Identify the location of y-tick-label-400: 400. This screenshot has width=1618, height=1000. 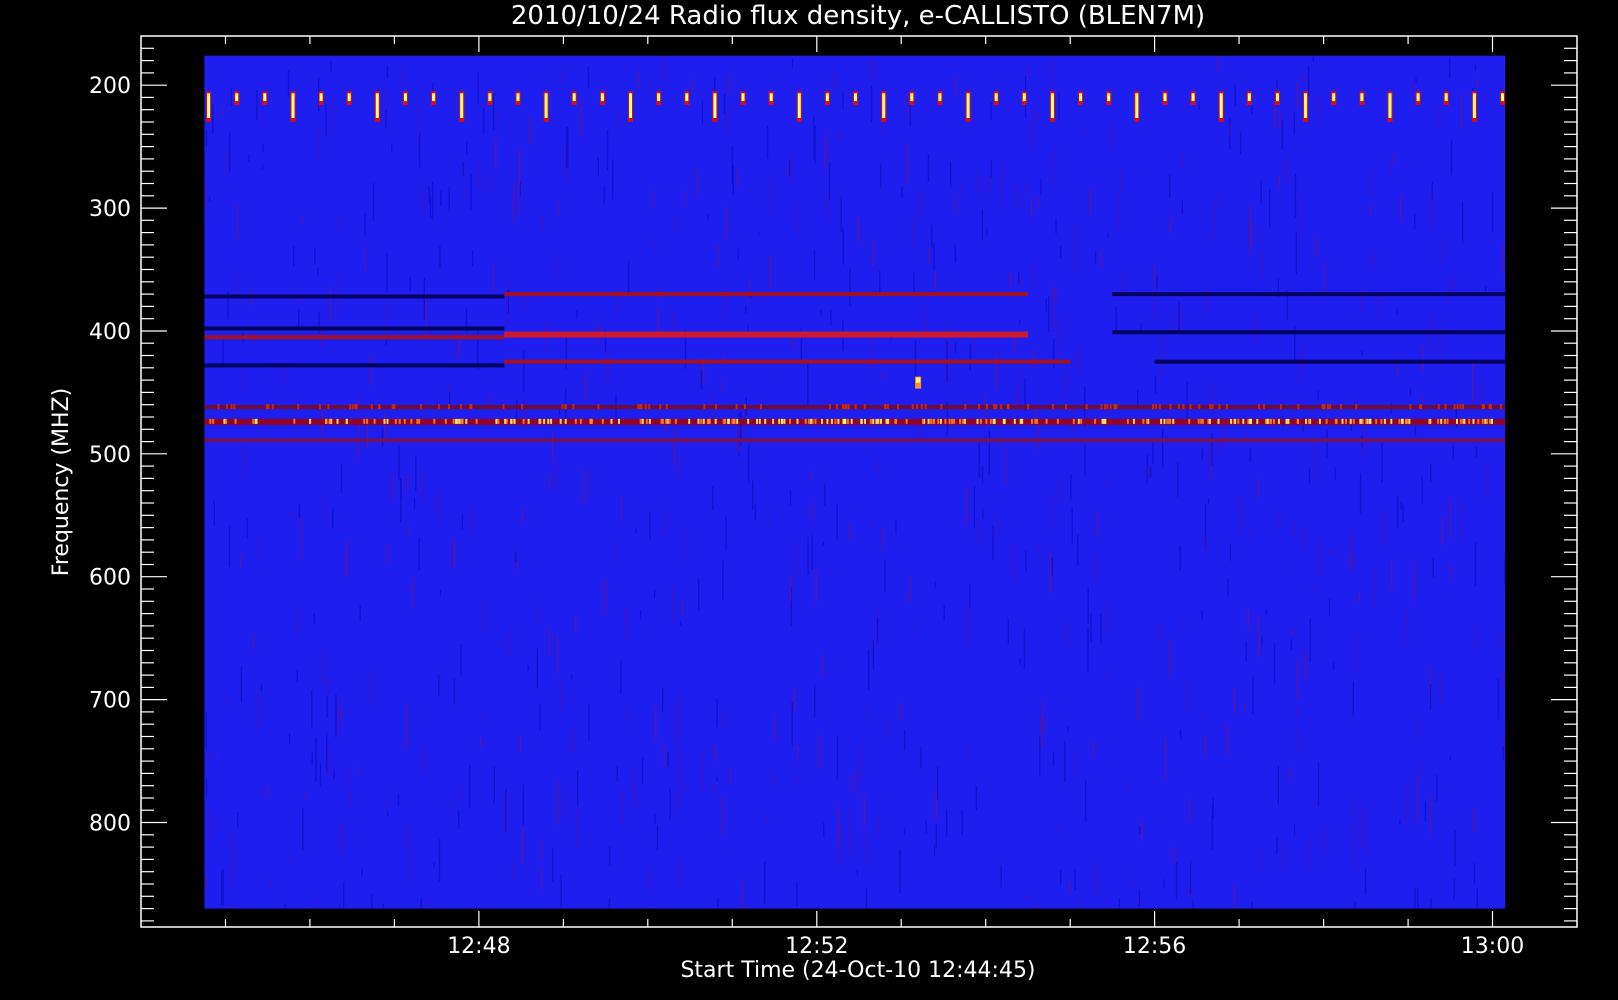
(110, 332).